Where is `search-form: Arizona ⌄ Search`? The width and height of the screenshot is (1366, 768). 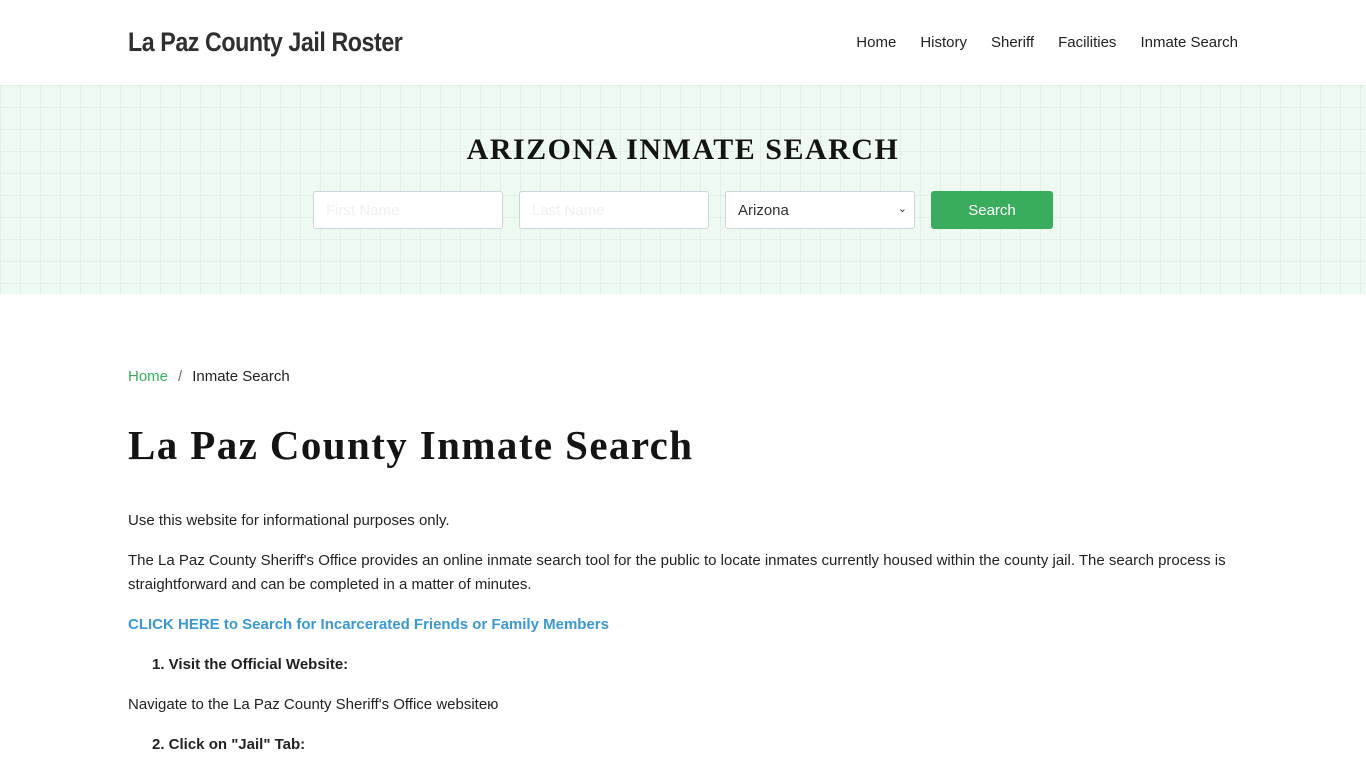
search-form: Arizona ⌄ Search is located at coordinates (683, 210).